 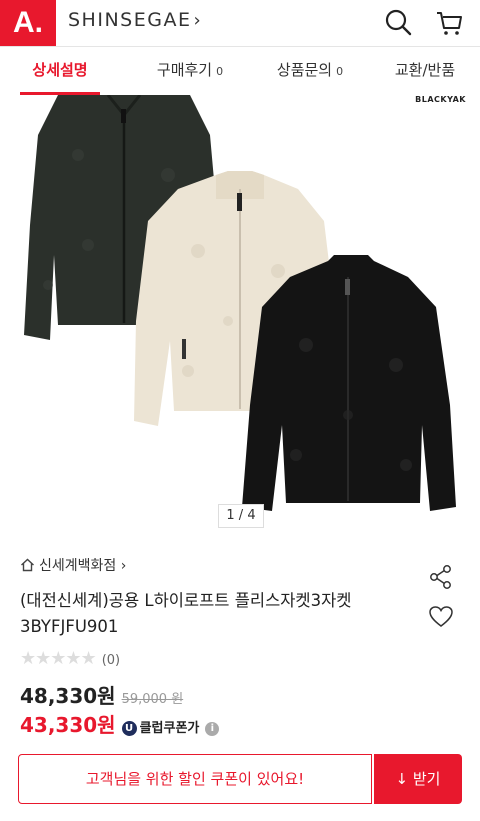 I want to click on coupon-price-label: 클럽쿠폰가, so click(x=169, y=728).